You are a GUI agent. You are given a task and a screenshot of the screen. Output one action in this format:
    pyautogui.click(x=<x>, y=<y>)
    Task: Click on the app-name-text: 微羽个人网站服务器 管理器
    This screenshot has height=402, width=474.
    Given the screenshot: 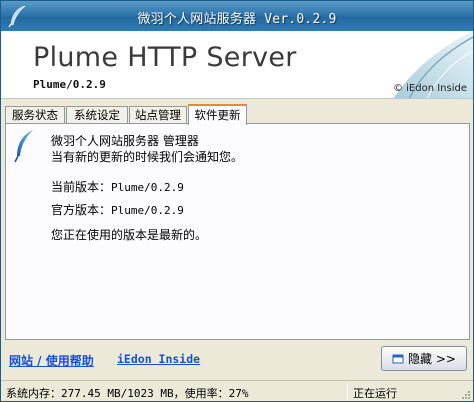 What is the action you would take?
    pyautogui.click(x=125, y=141)
    